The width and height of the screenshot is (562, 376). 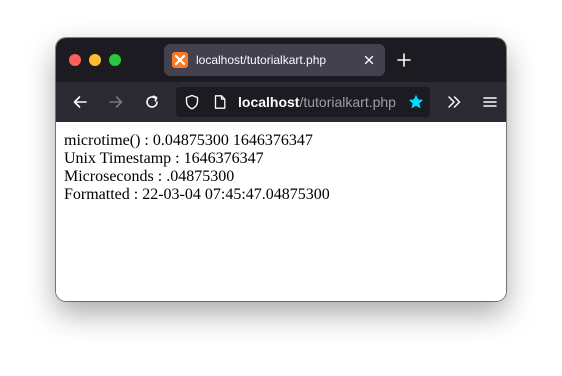 What do you see at coordinates (347, 102) in the screenshot?
I see `url-path: /tutorialkart.php` at bounding box center [347, 102].